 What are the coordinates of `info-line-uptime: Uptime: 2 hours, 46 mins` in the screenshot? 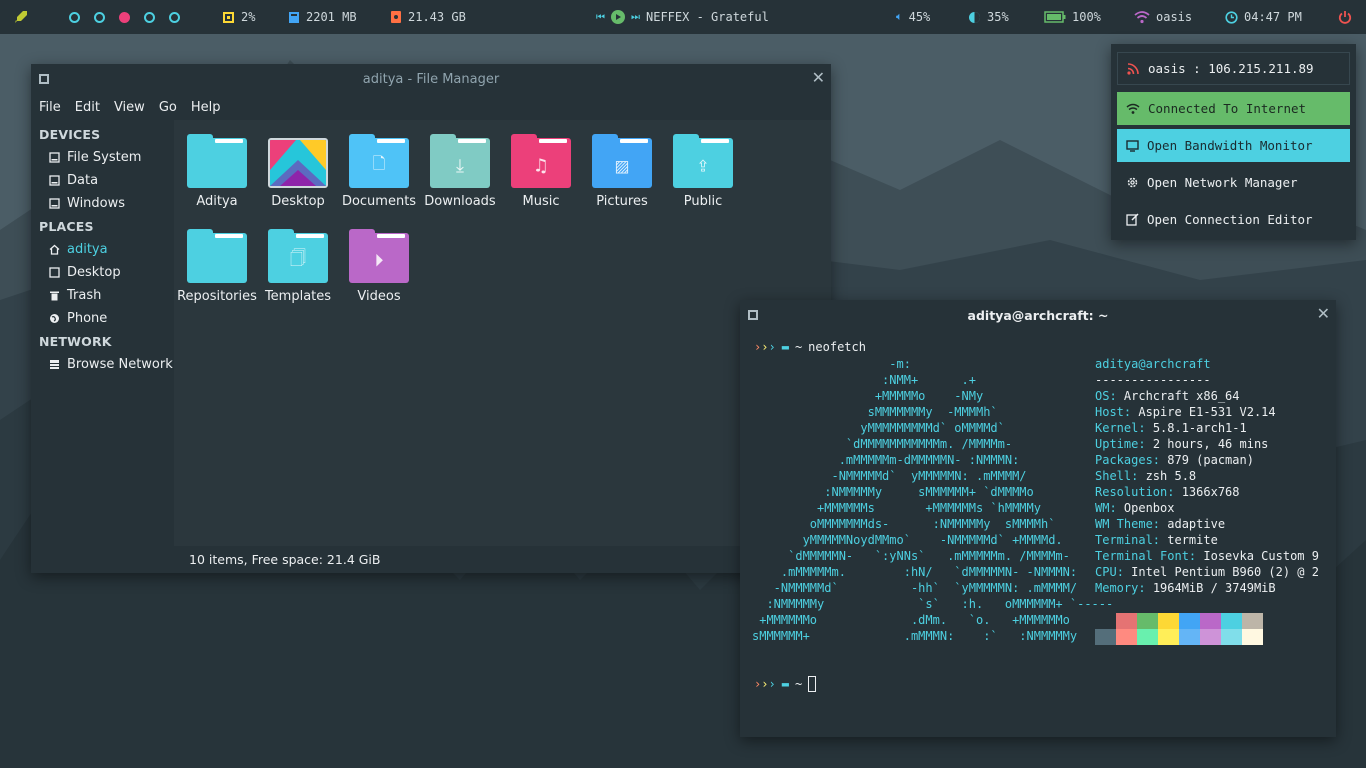 It's located at (1182, 444).